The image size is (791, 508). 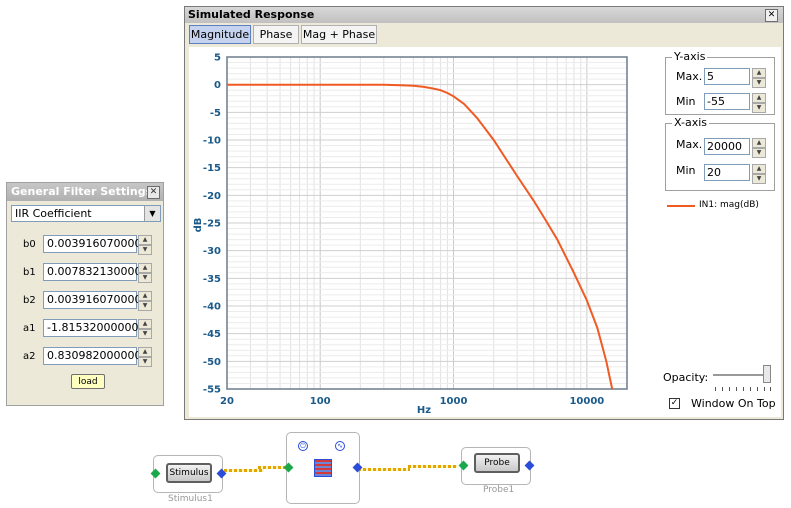 What do you see at coordinates (727, 76) in the screenshot?
I see `y-max-input: 5` at bounding box center [727, 76].